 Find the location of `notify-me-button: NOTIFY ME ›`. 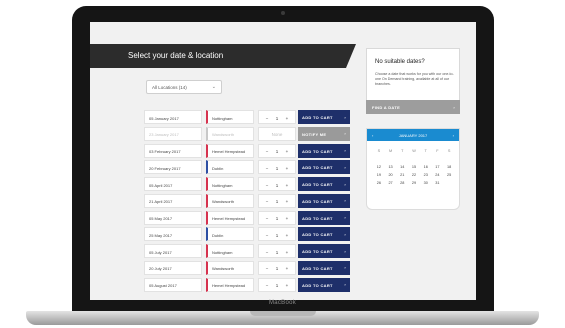

notify-me-button: NOTIFY ME › is located at coordinates (324, 133).